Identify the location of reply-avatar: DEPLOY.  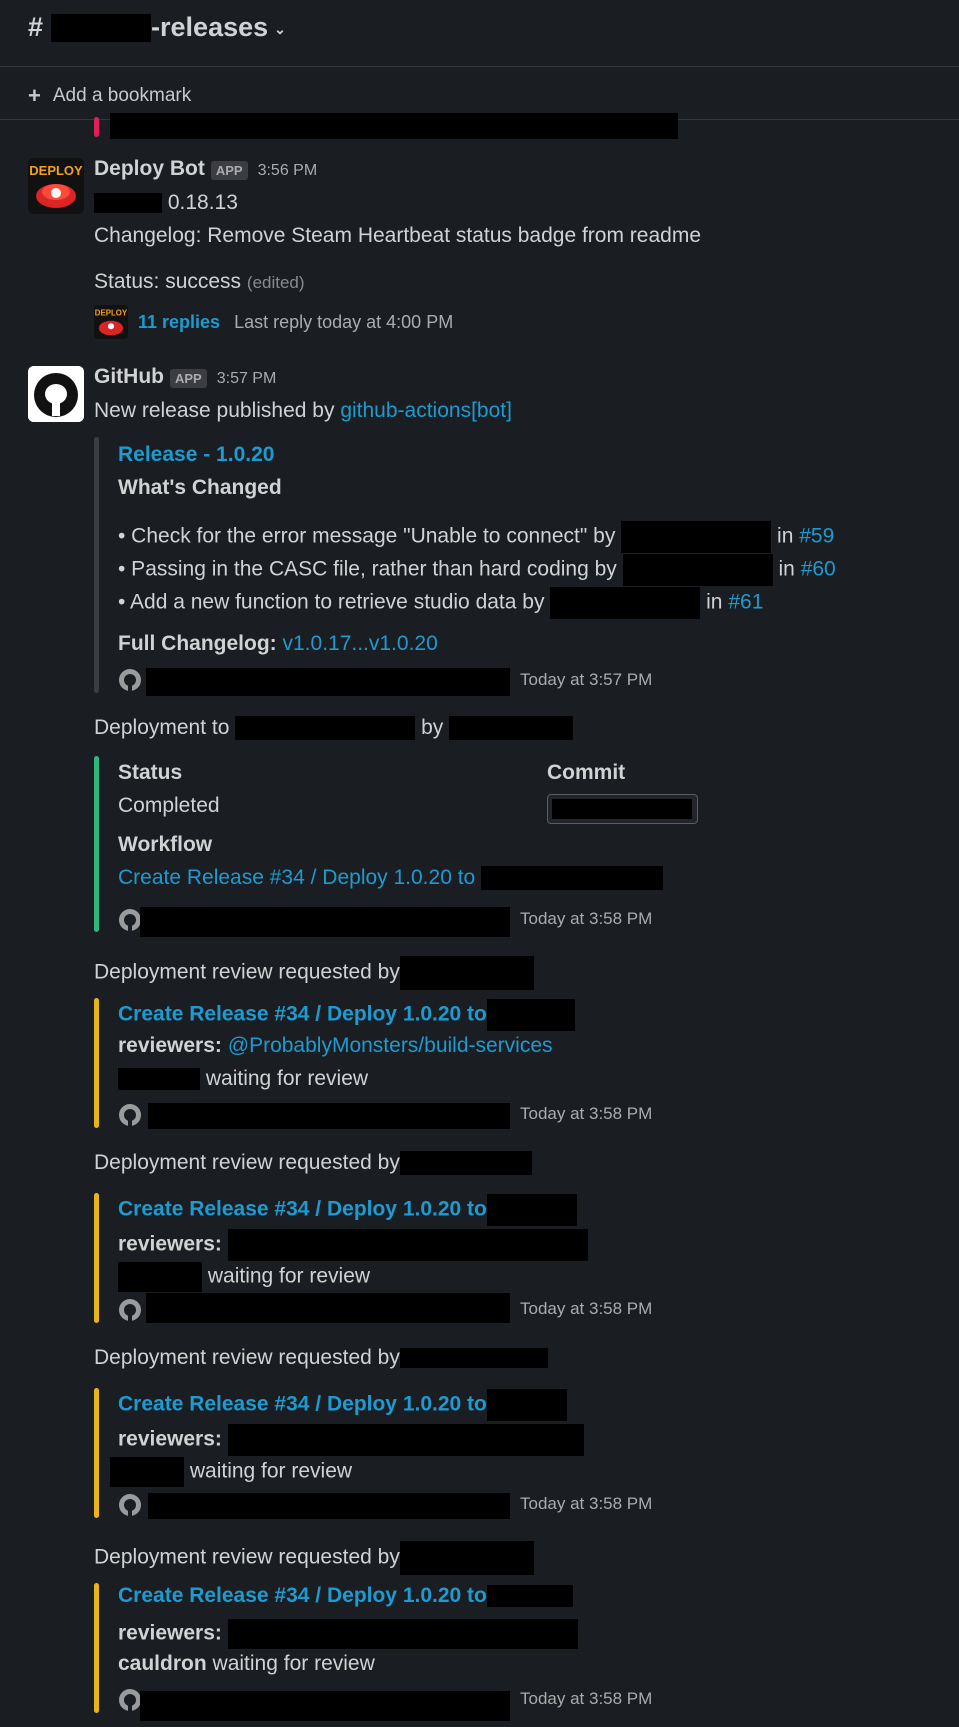
(111, 322).